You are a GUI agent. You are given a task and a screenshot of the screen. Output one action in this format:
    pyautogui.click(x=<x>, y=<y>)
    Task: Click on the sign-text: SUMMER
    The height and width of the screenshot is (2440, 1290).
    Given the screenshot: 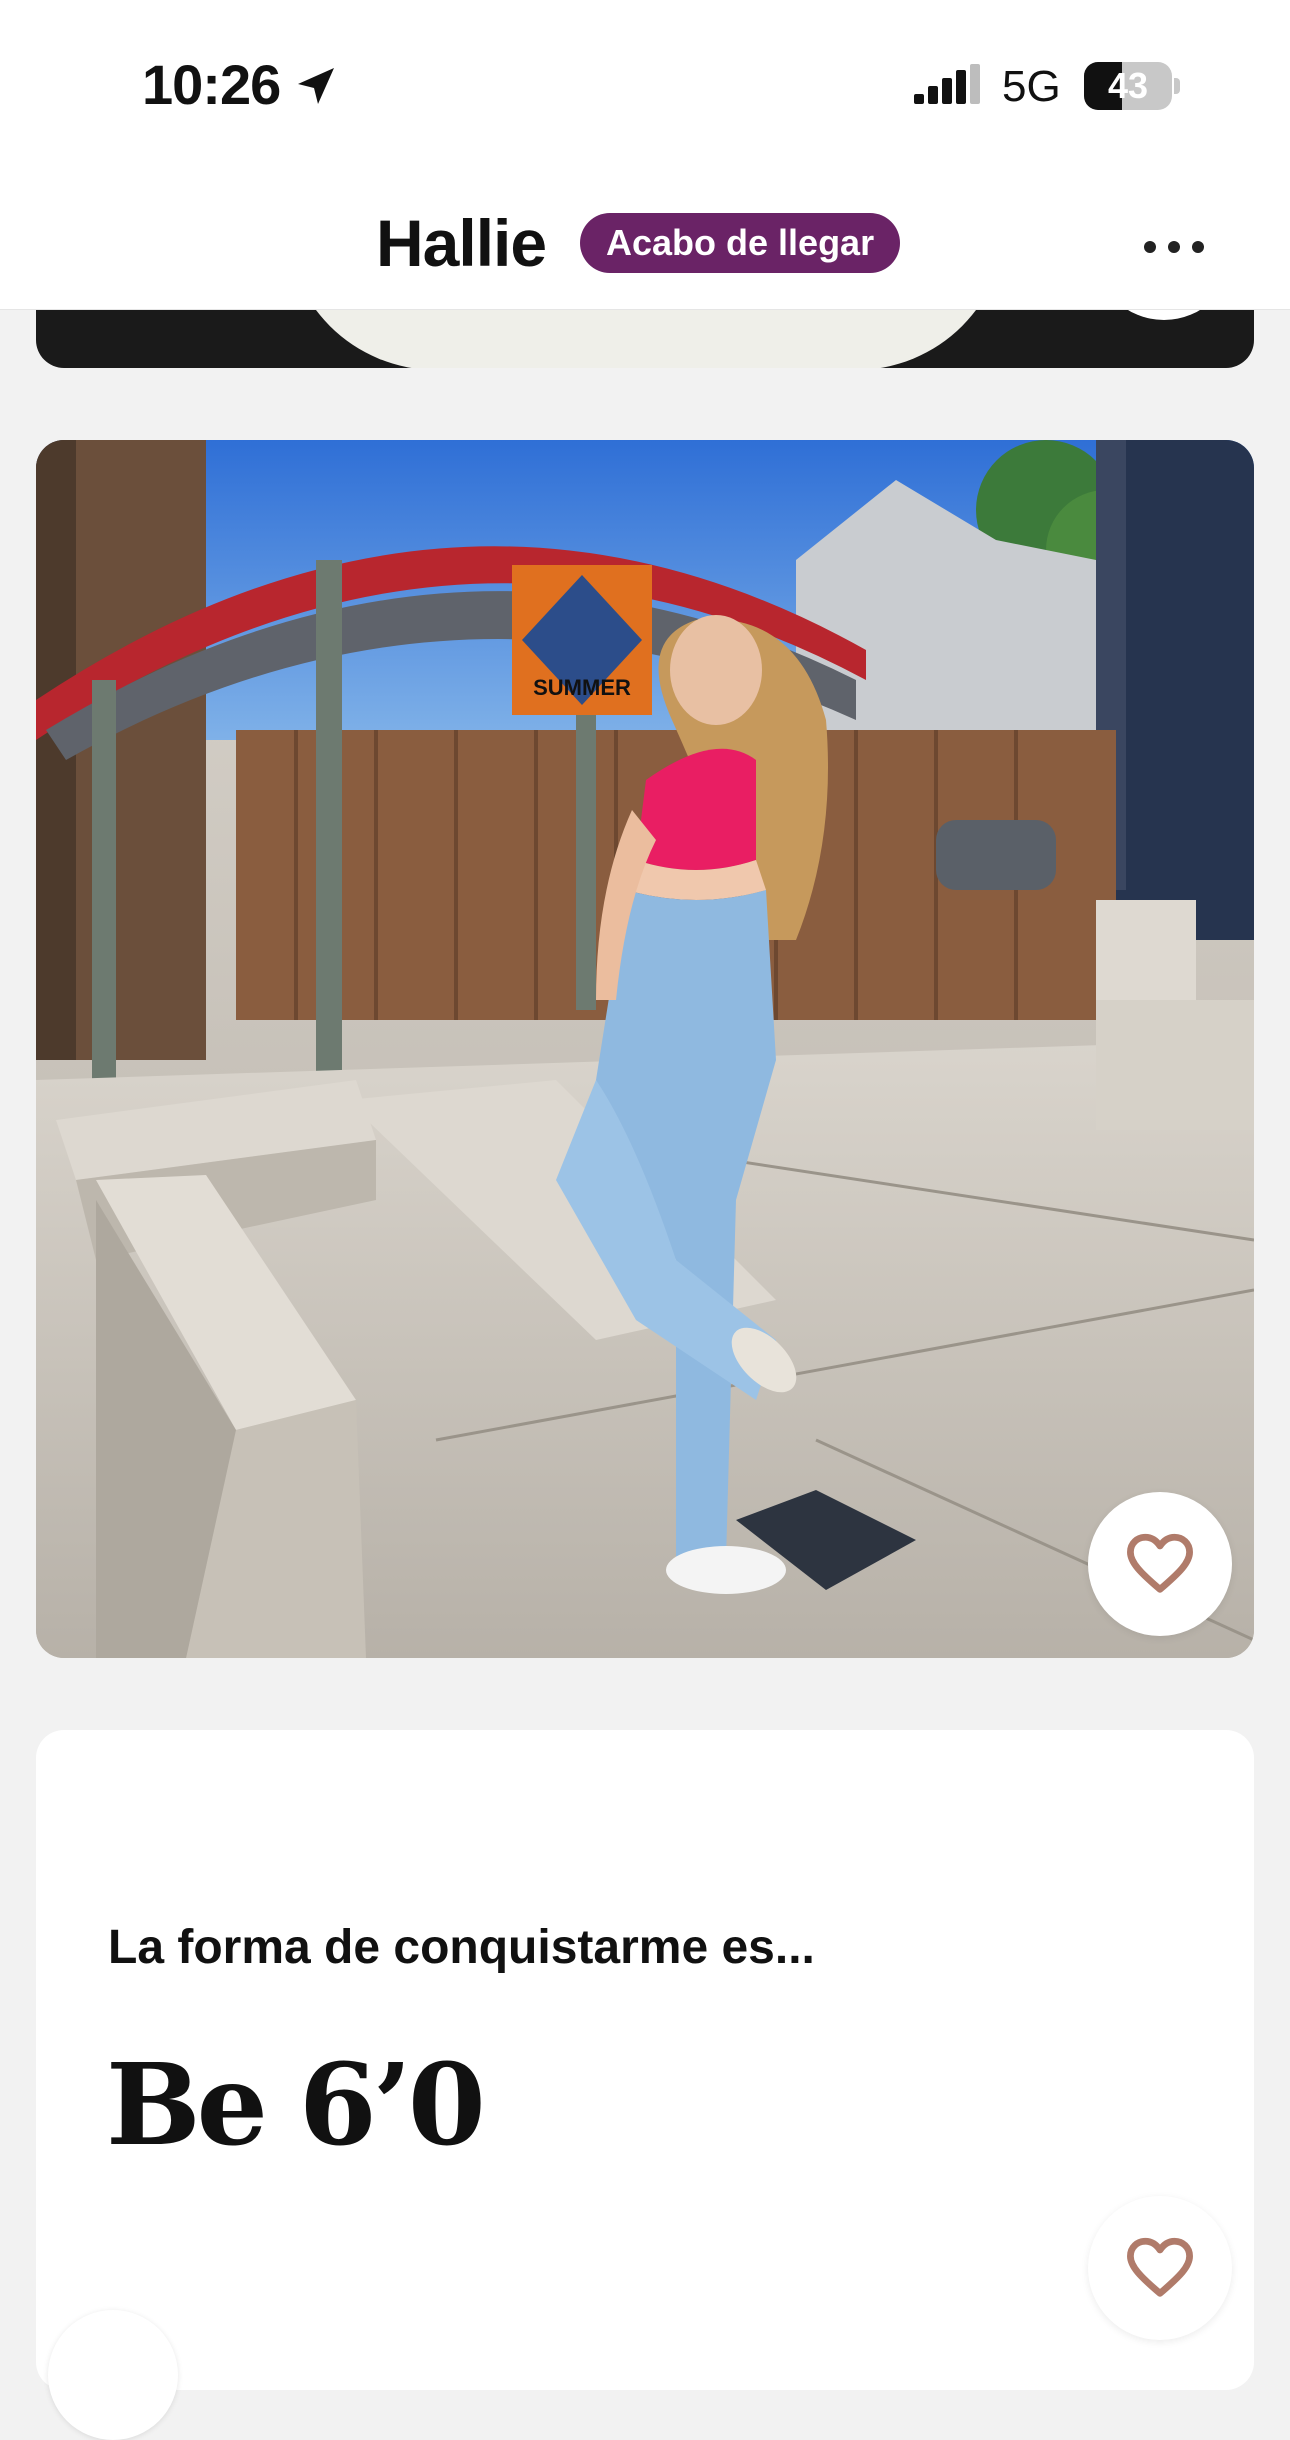 What is the action you would take?
    pyautogui.click(x=582, y=687)
    